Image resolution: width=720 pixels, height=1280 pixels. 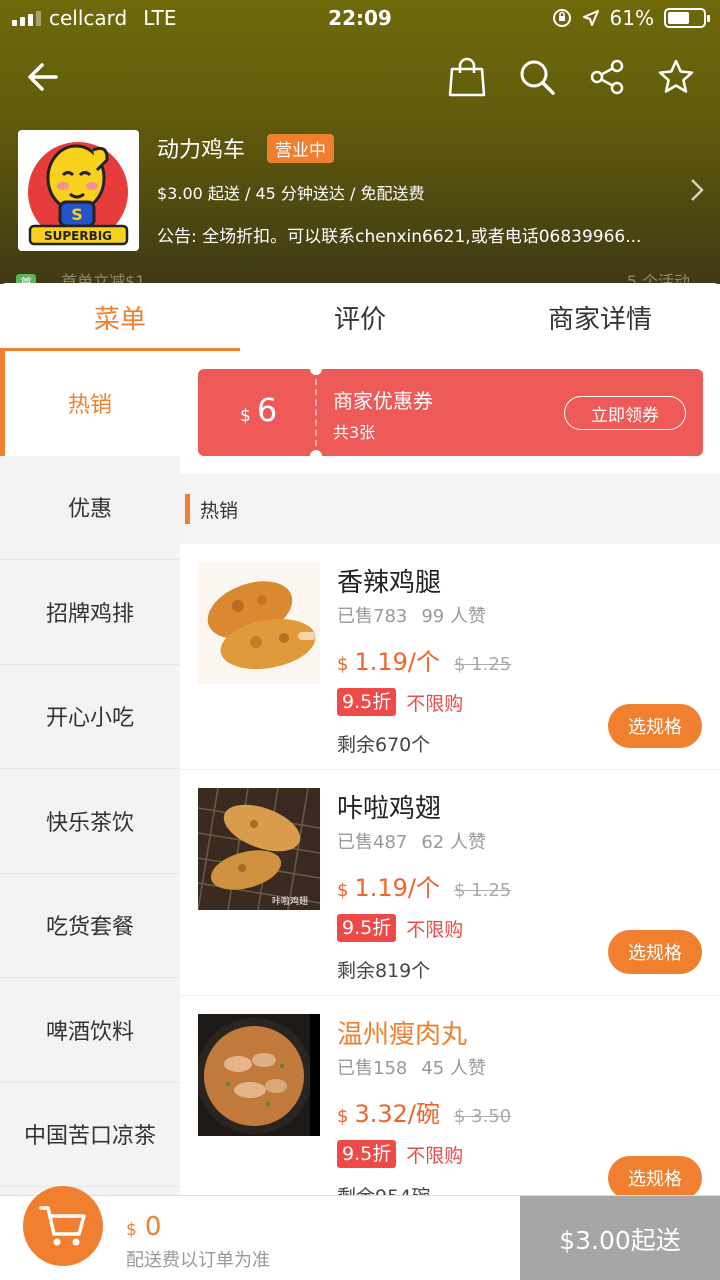 I want to click on minimum-order-button: $3.00起送, so click(x=620, y=1238).